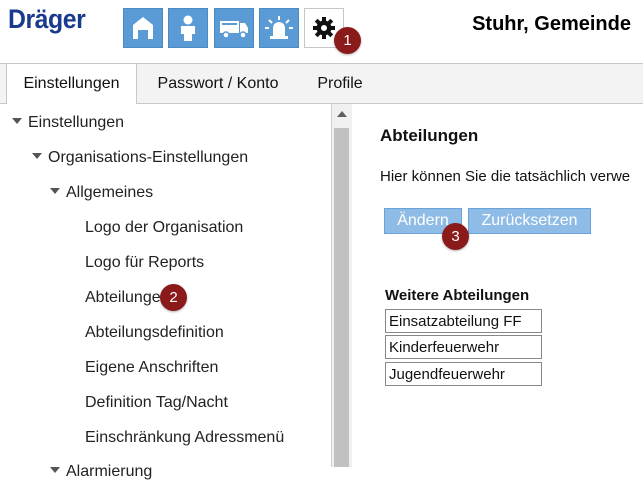 This screenshot has height=481, width=643. What do you see at coordinates (144, 263) in the screenshot?
I see `tree-item-logo-reports: Logo für Reports` at bounding box center [144, 263].